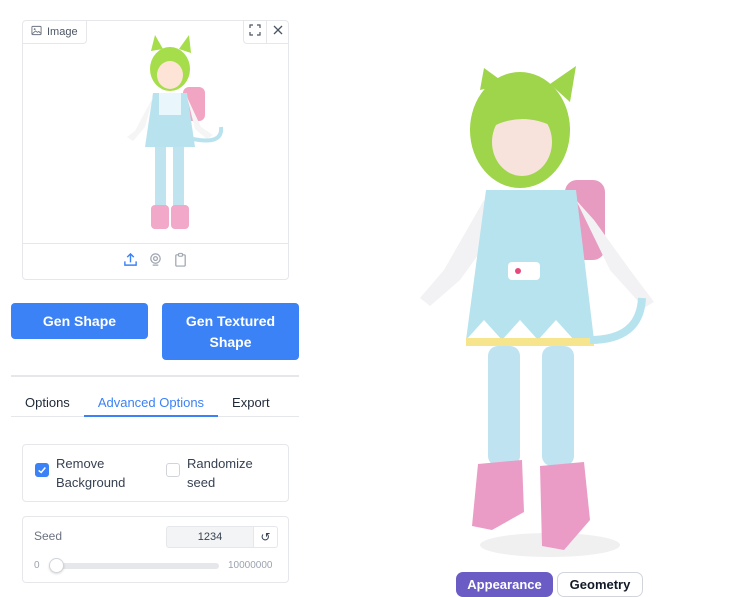  I want to click on seed-control: Seed 1234 ↺ 0 10000000, so click(155, 549).